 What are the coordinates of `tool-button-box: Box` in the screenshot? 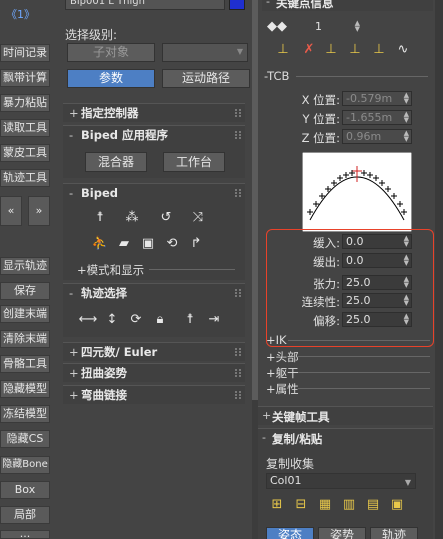 It's located at (25, 490).